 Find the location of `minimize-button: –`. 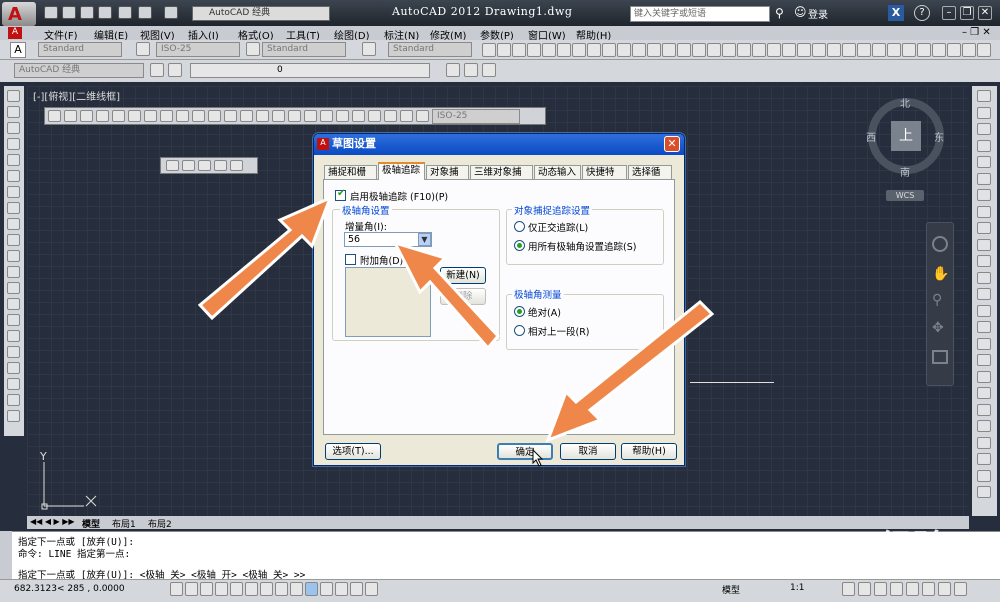

minimize-button: – is located at coordinates (949, 13).